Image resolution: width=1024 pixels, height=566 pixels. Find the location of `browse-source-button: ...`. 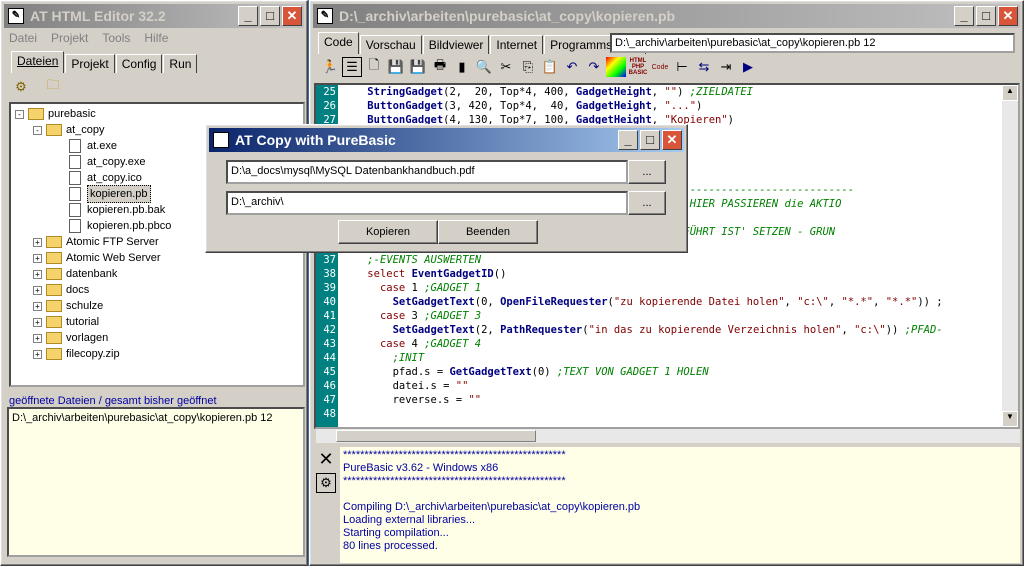

browse-source-button: ... is located at coordinates (647, 172).